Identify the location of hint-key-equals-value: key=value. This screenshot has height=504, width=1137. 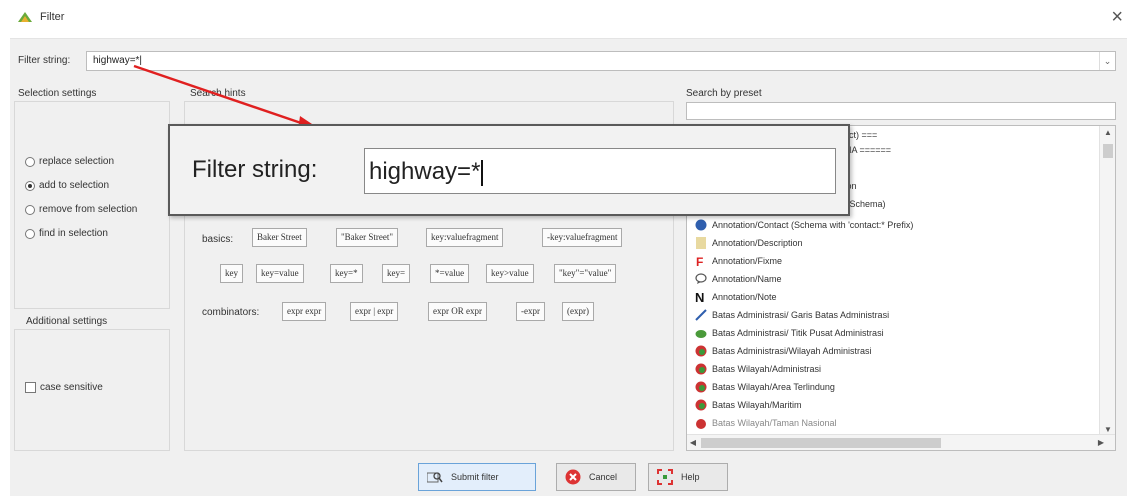
(280, 273).